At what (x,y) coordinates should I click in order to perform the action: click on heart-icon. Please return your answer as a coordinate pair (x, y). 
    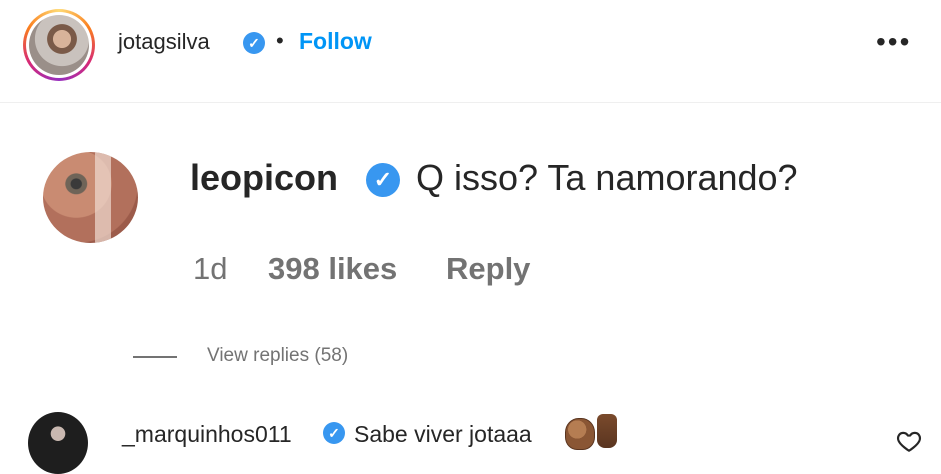
    Looking at the image, I should click on (909, 441).